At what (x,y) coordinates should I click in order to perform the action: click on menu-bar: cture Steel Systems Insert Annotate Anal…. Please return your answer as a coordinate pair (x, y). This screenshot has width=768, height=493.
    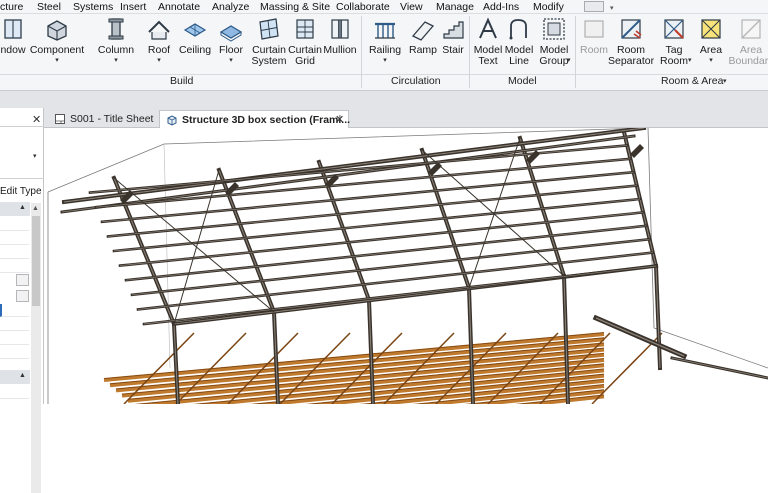
    Looking at the image, I should click on (384, 7).